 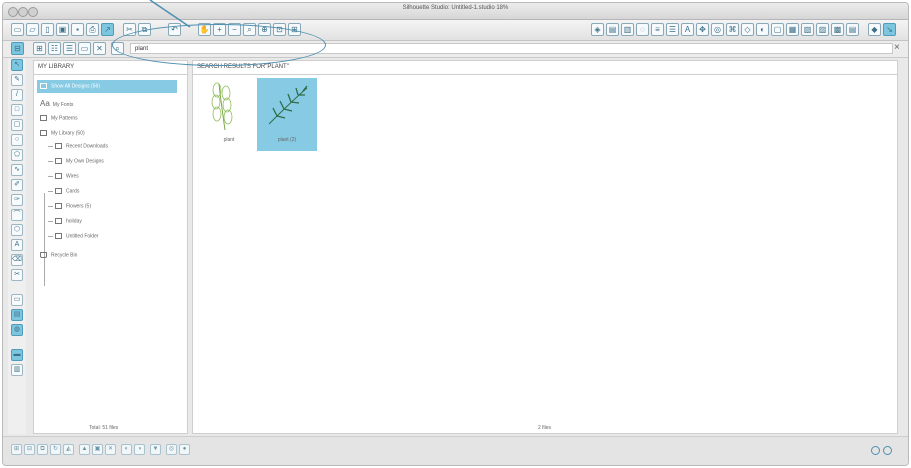 What do you see at coordinates (76, 161) in the screenshot?
I see `library-item-my-own-designs: My Own Designs` at bounding box center [76, 161].